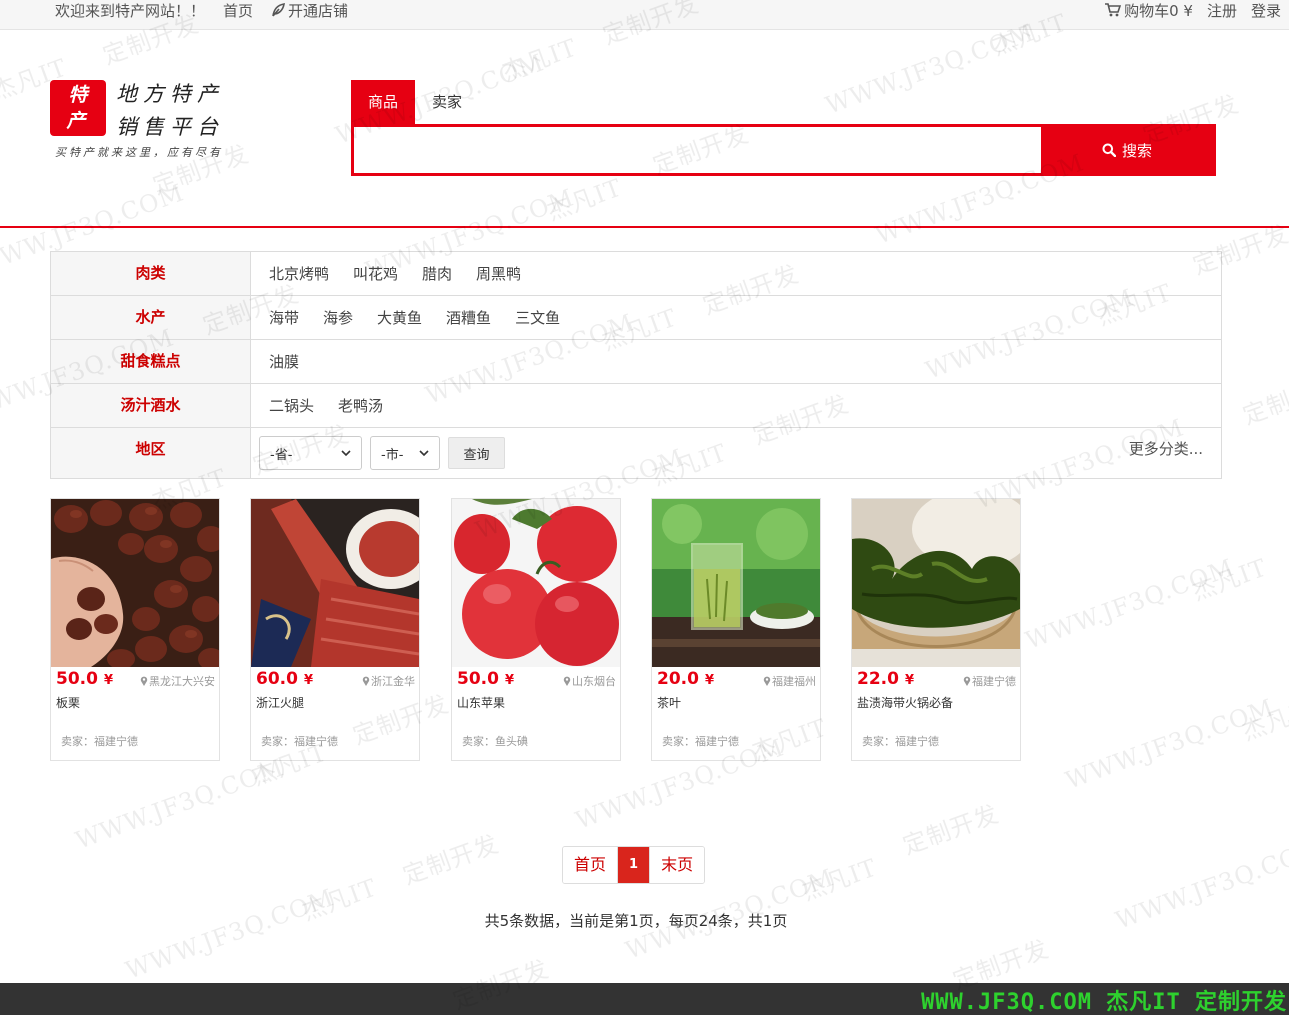  I want to click on product-name: 茶叶, so click(669, 702).